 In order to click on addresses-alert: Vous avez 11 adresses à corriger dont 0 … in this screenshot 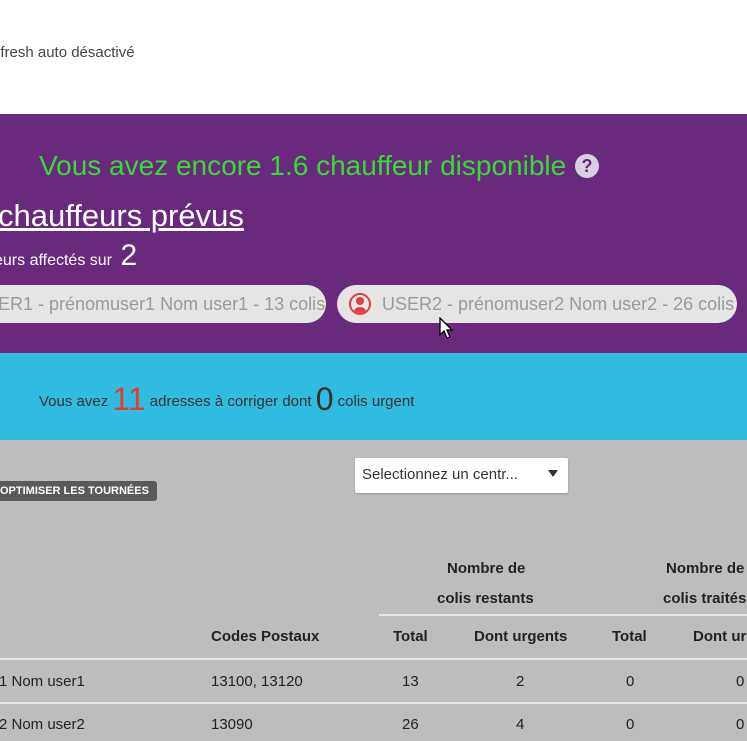, I will do `click(373, 396)`.